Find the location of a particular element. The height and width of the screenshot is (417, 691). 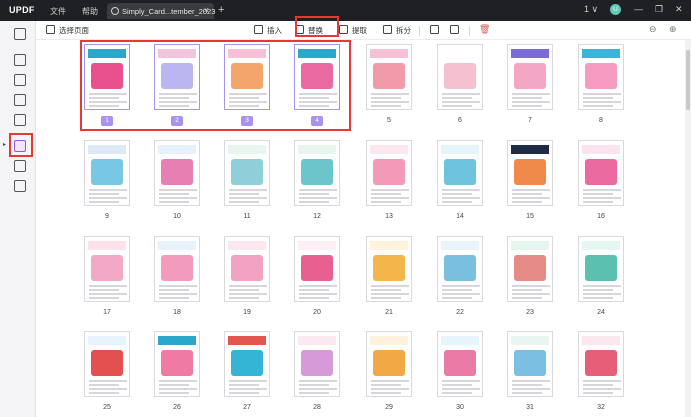

rotate-left-button is located at coordinates (436, 30).